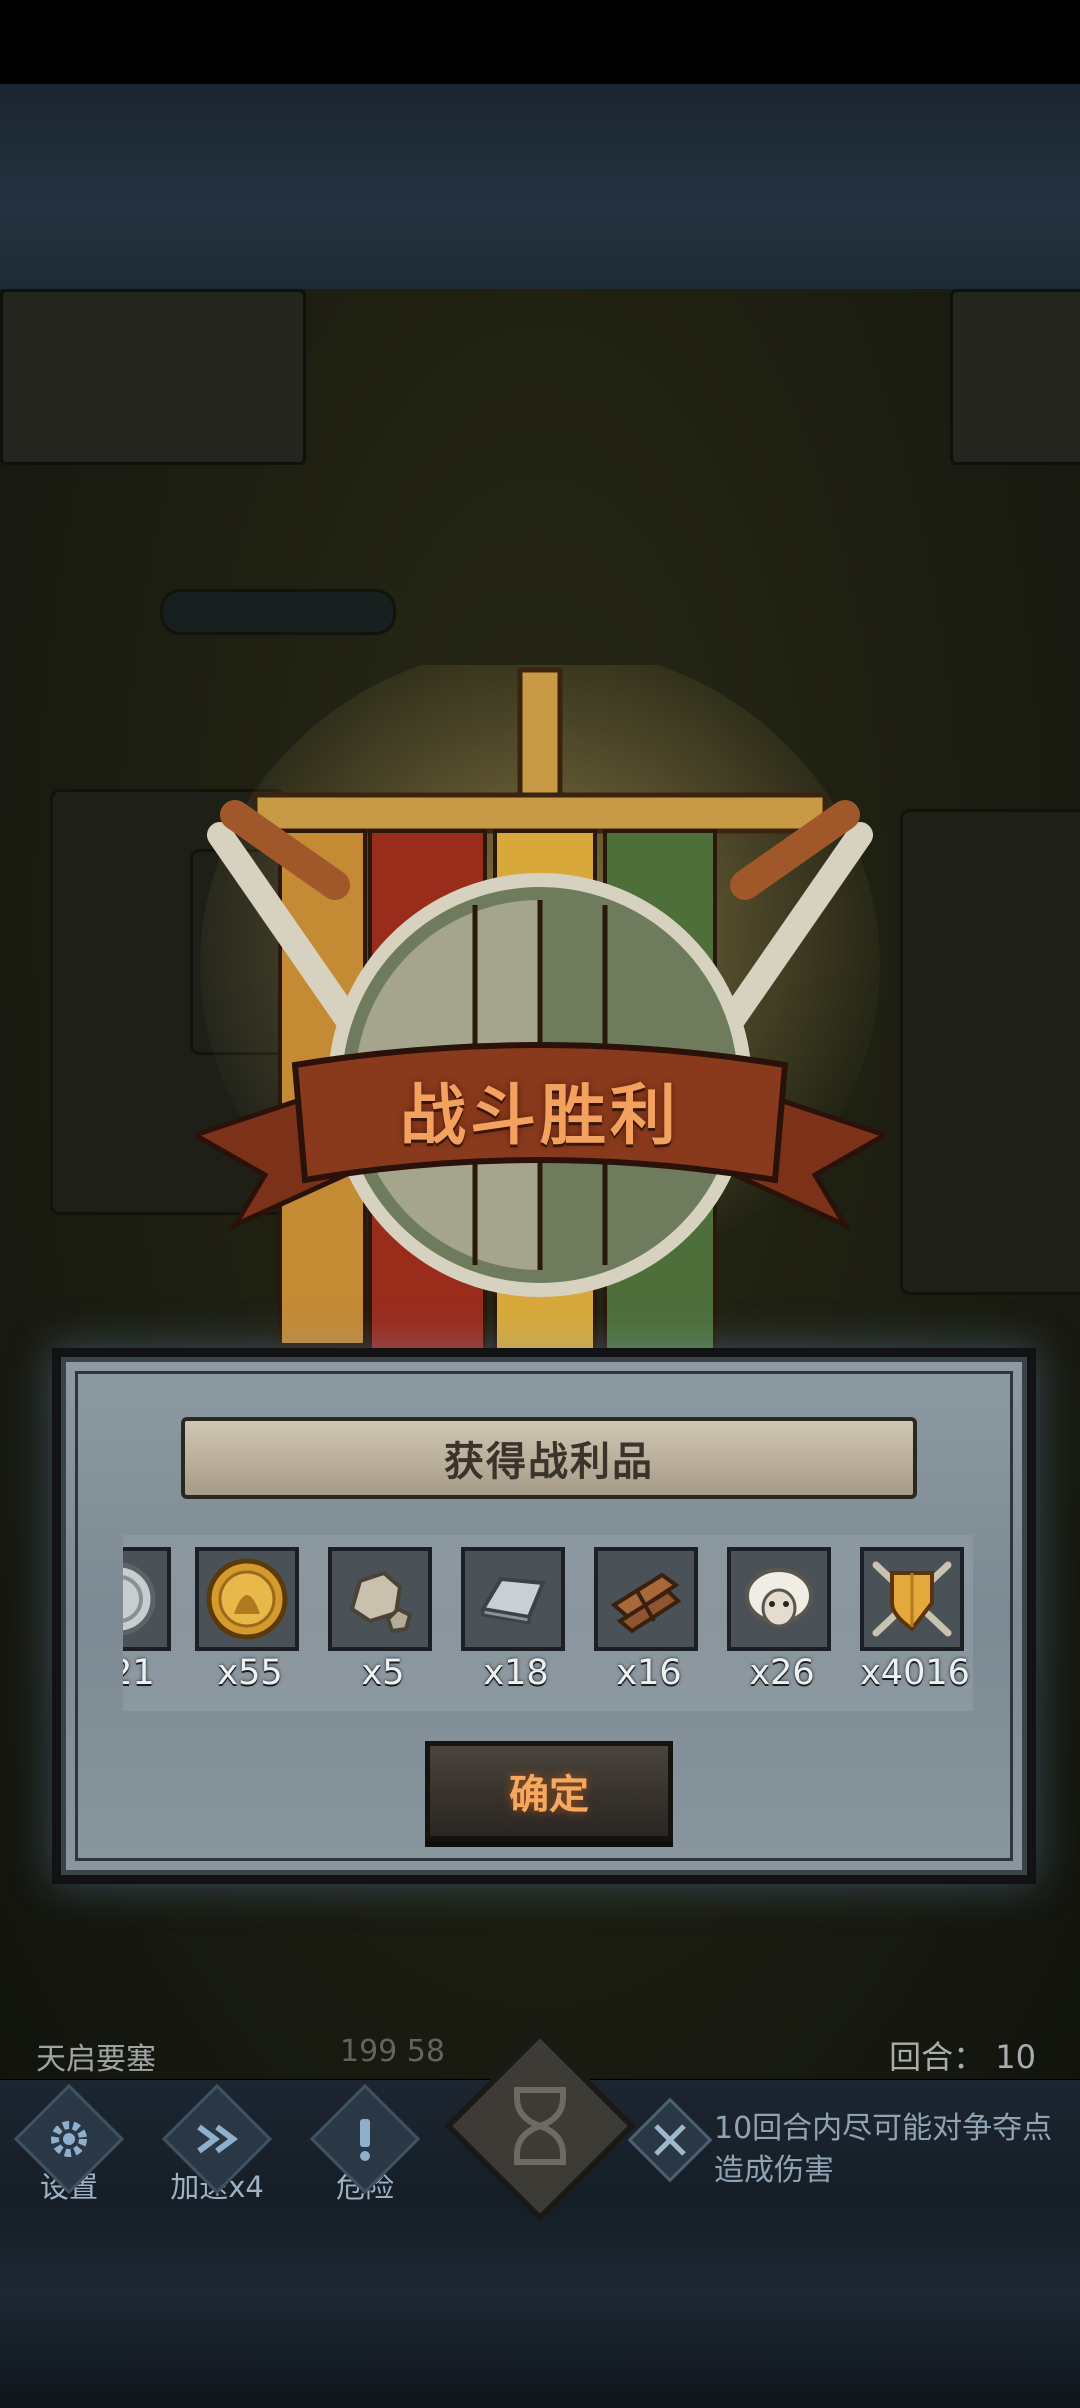 The height and width of the screenshot is (2408, 1080). I want to click on loot-item: x55, so click(250, 1620).